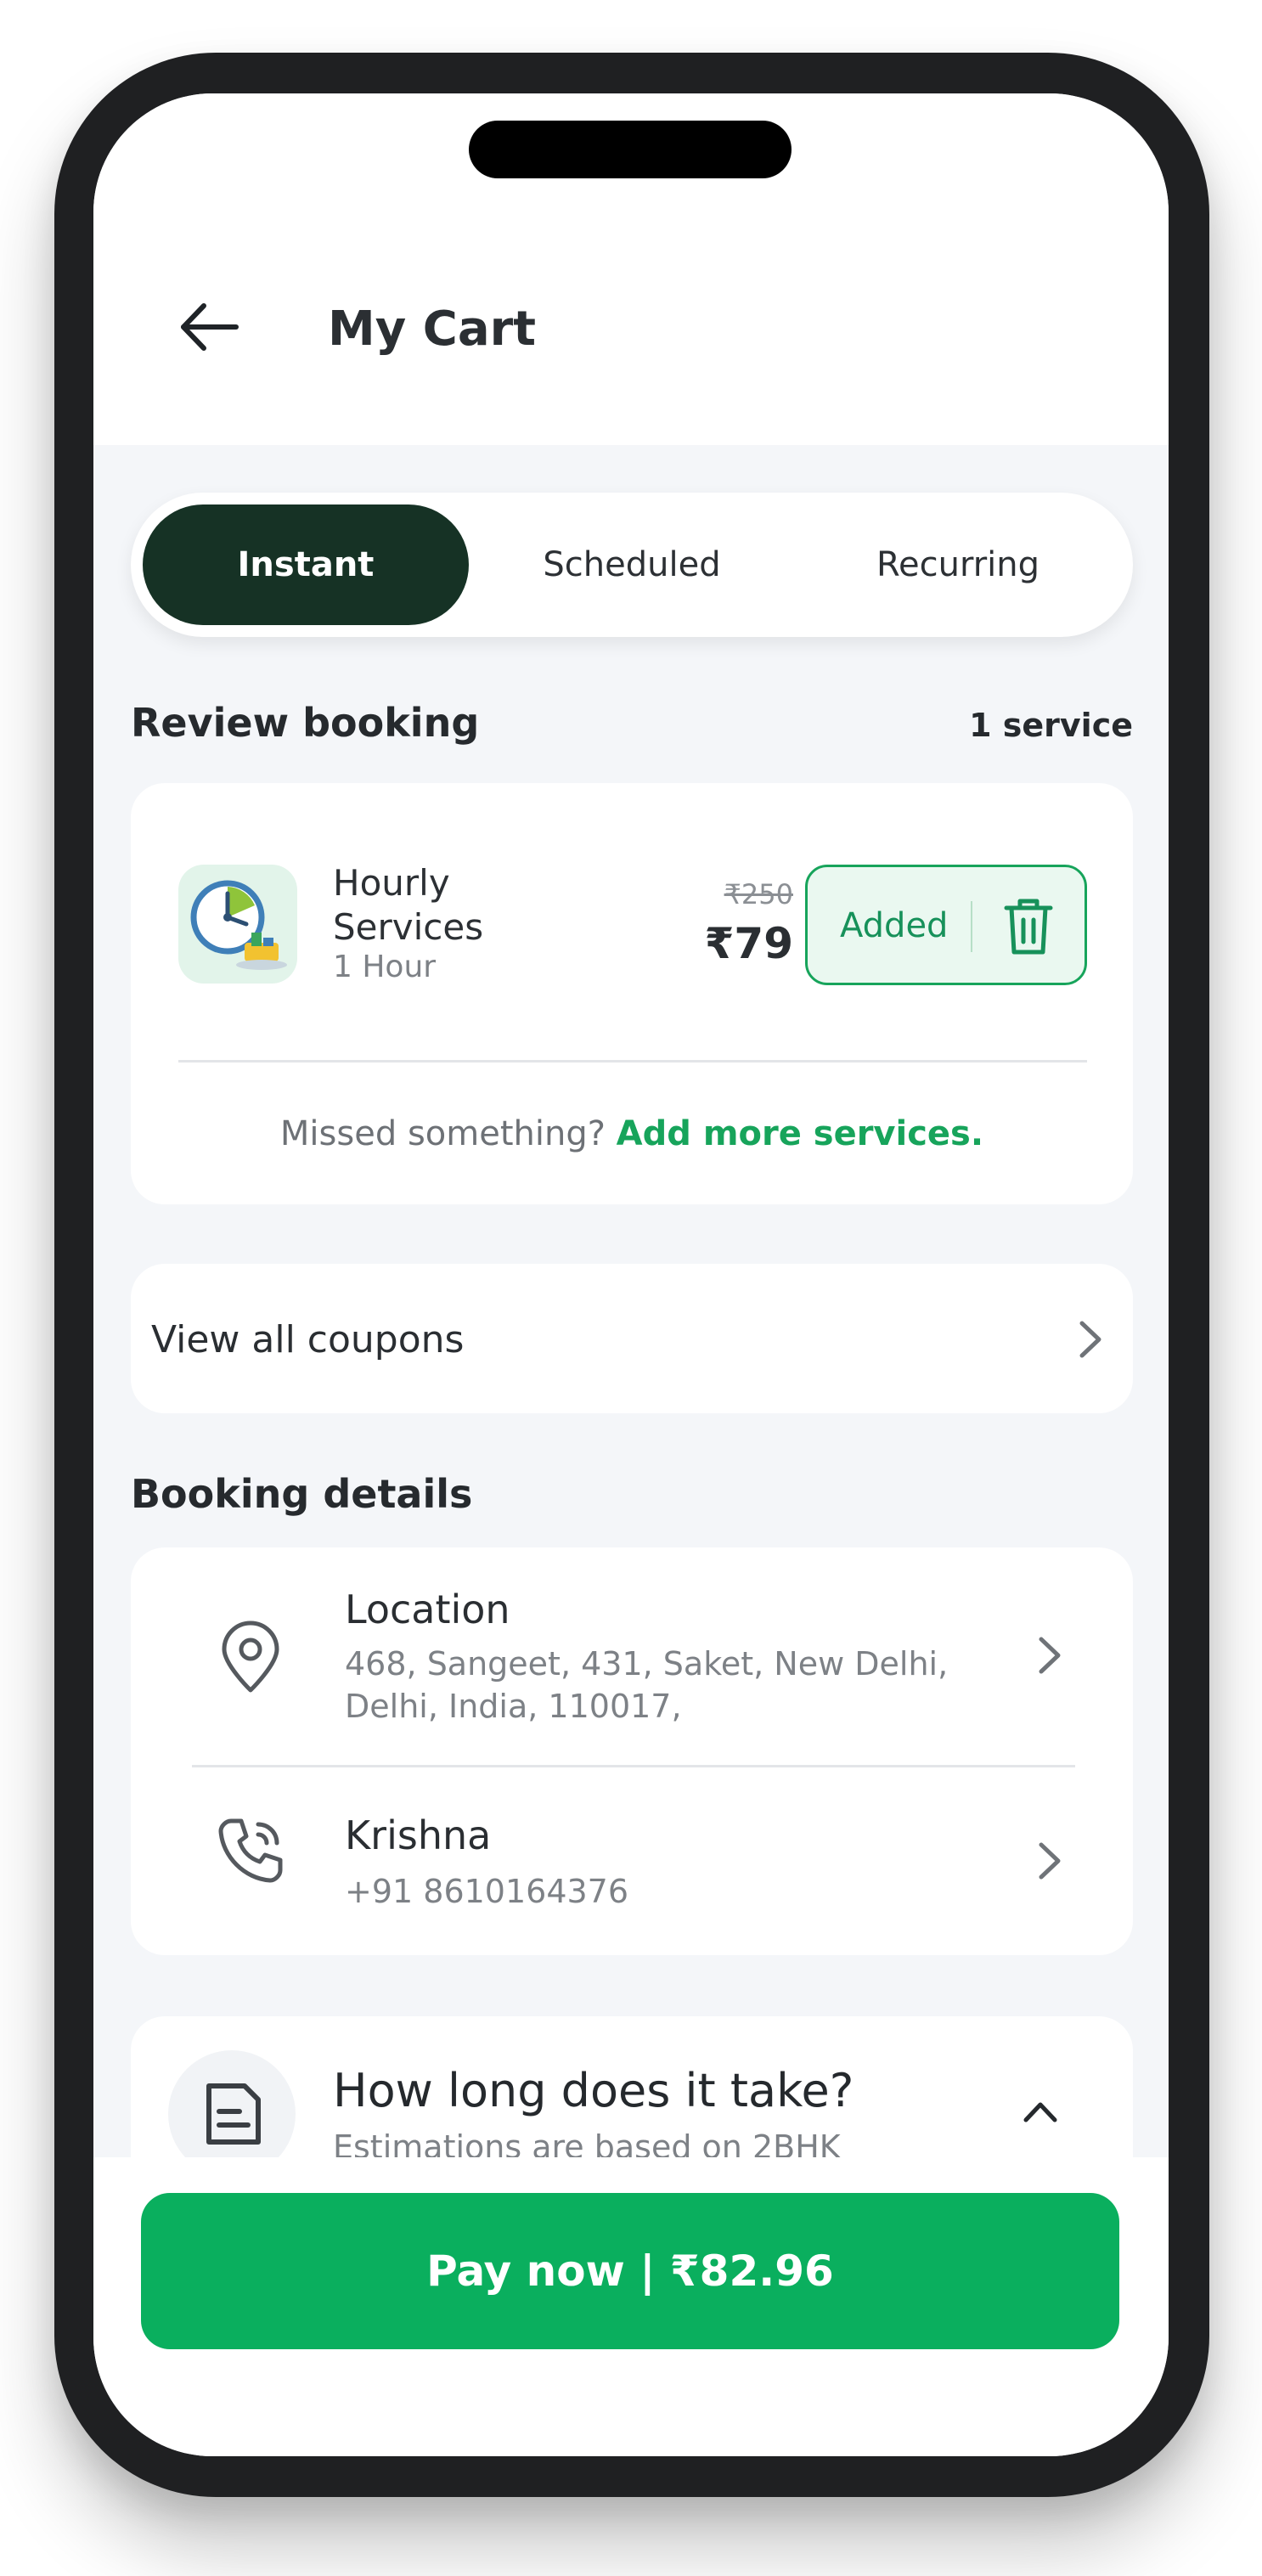  I want to click on added-toggle-button: Added, so click(946, 925).